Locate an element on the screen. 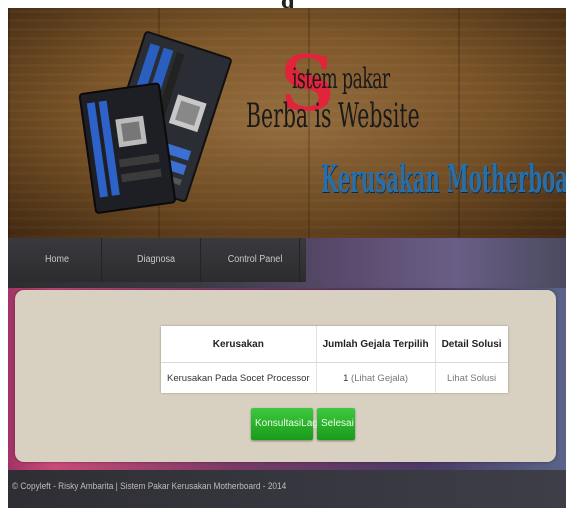 The image size is (574, 514). title-subtitle: Kerusakan Motherboard is located at coordinates (443, 178).